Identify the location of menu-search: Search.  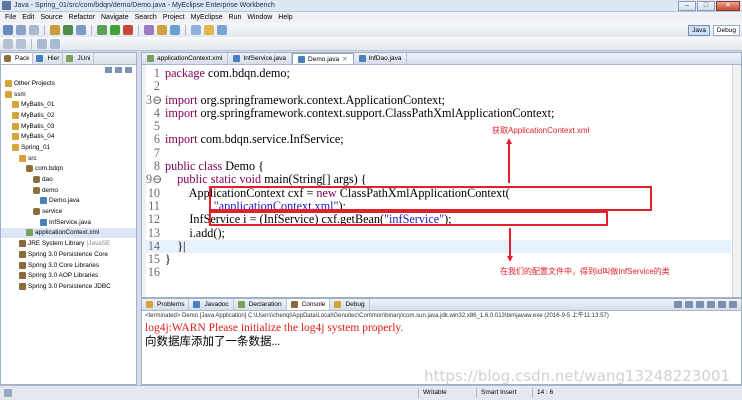
(146, 17).